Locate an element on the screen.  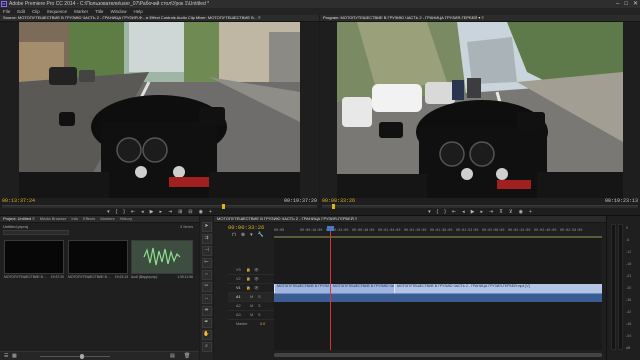
video-clip: МОТОПУТЕШЕСТВИЕ В ГРУЗИ is located at coordinates (302, 288).